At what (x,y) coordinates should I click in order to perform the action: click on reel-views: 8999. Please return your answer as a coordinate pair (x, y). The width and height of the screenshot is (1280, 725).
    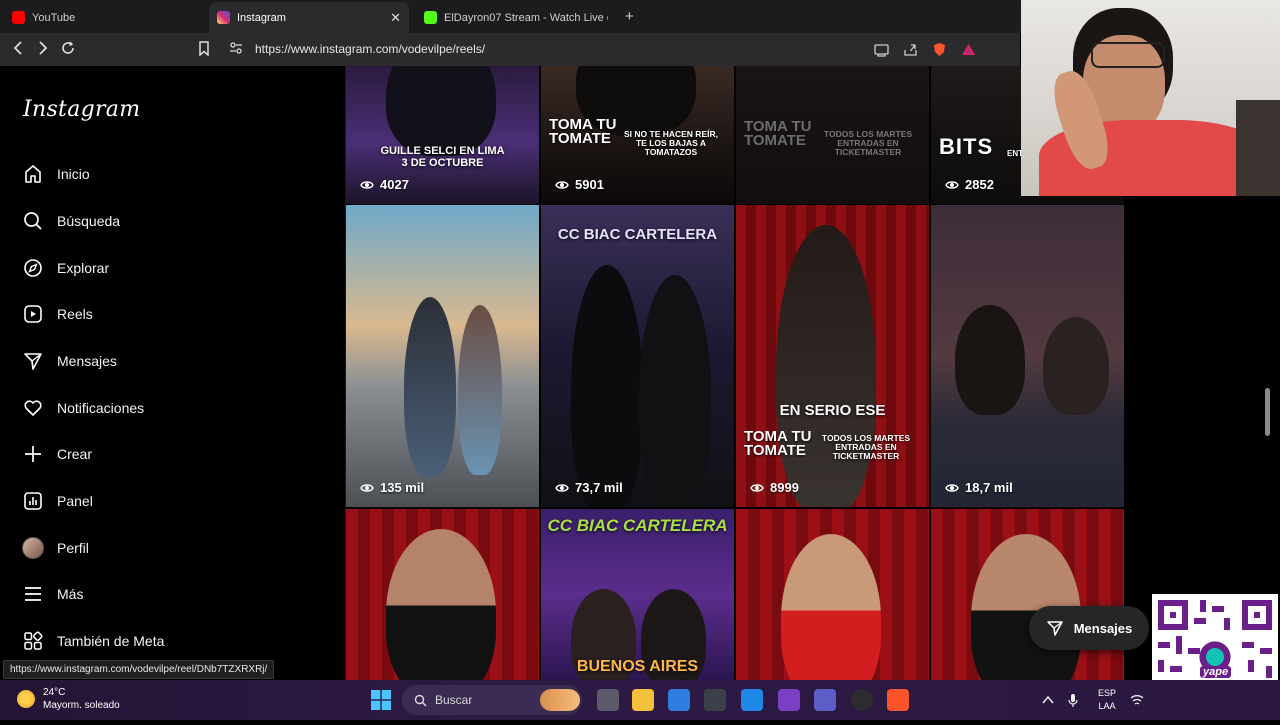
    Looking at the image, I should click on (774, 487).